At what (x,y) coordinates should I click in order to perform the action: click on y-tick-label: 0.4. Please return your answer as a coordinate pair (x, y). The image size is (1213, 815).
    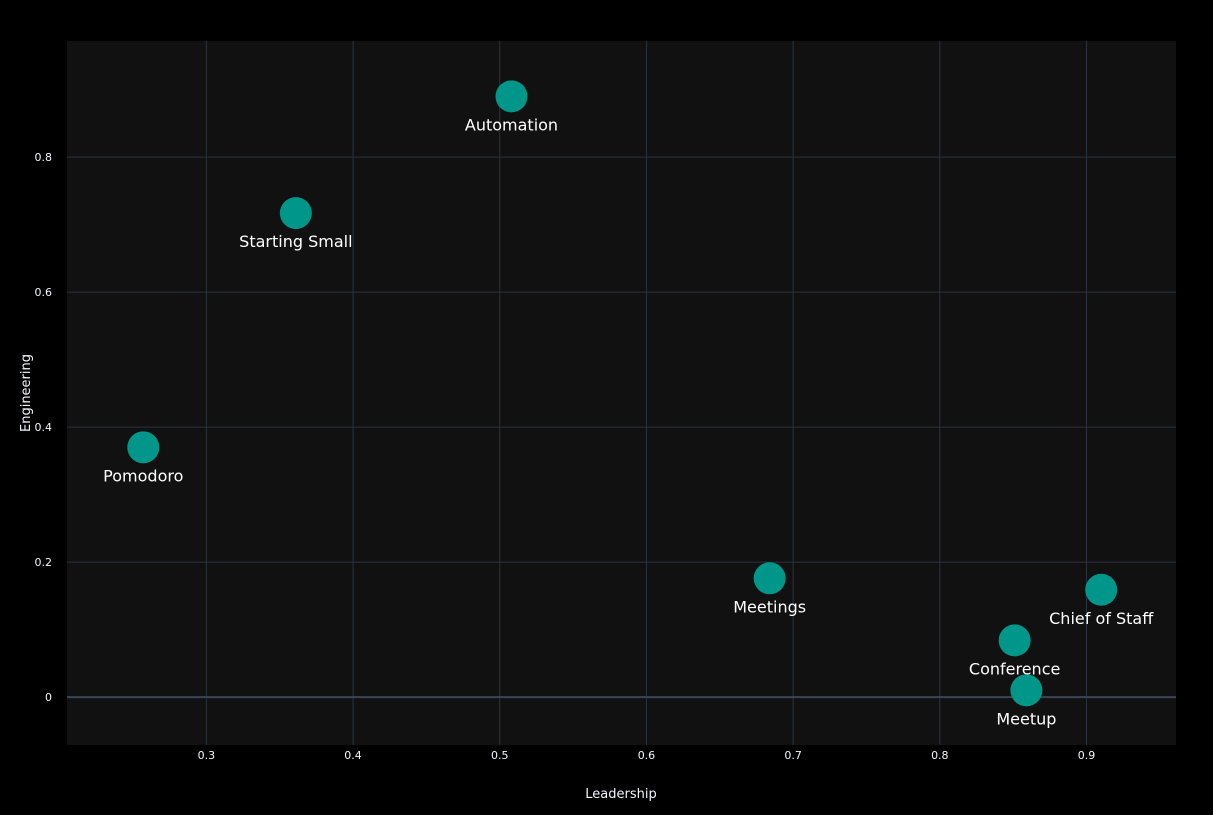
    Looking at the image, I should click on (44, 427).